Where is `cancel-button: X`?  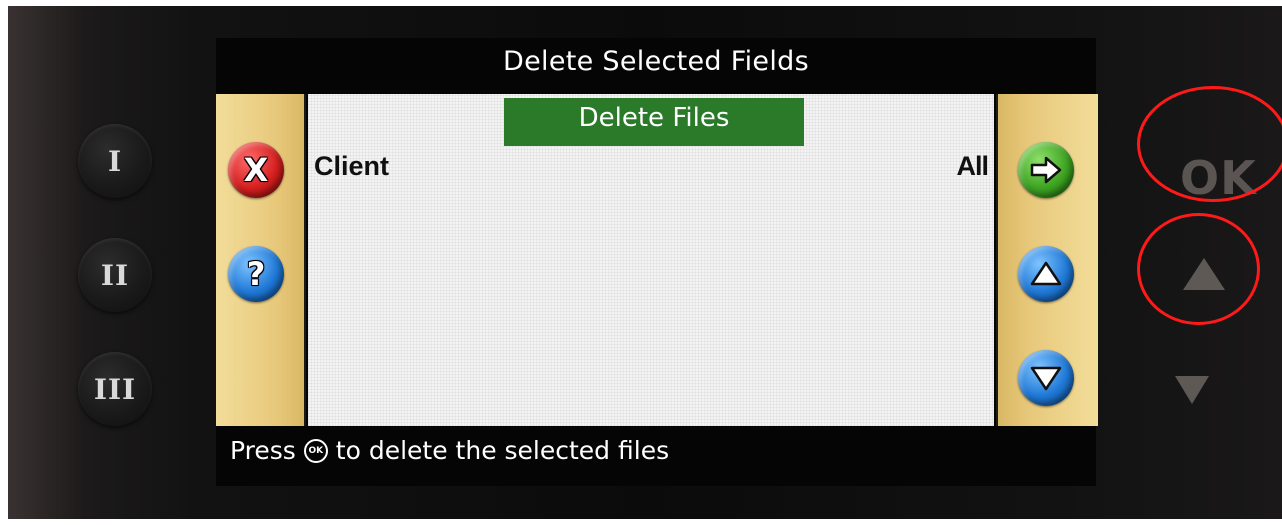
cancel-button: X is located at coordinates (256, 170).